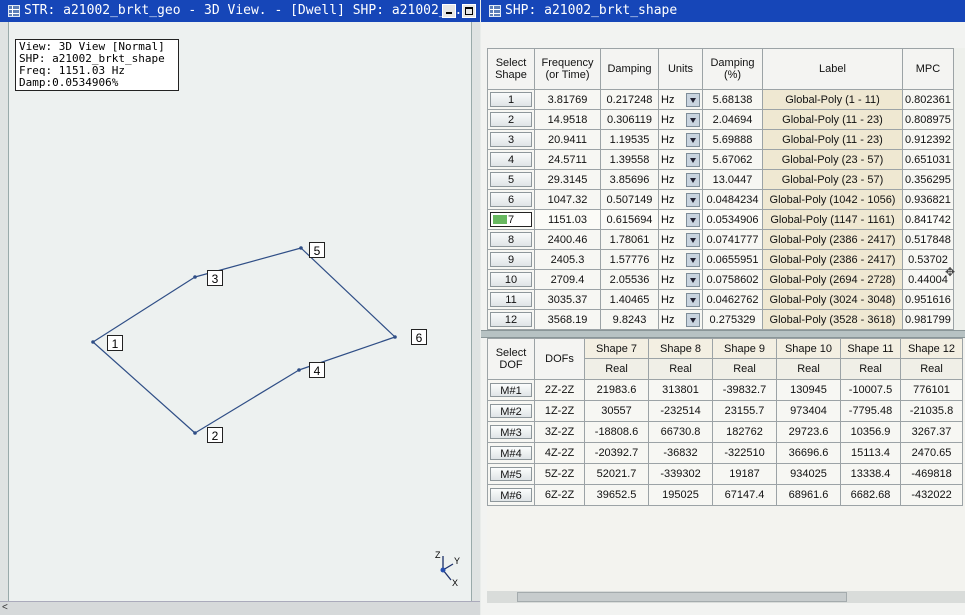 The height and width of the screenshot is (615, 965). Describe the element at coordinates (744, 495) in the screenshot. I see `shape-value-cell: 67147.4` at that location.